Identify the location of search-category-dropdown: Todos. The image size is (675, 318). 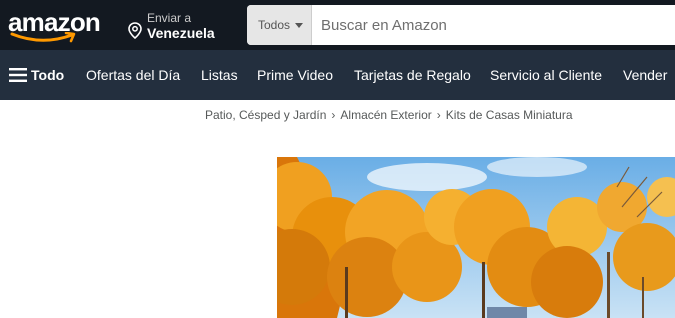
(279, 25).